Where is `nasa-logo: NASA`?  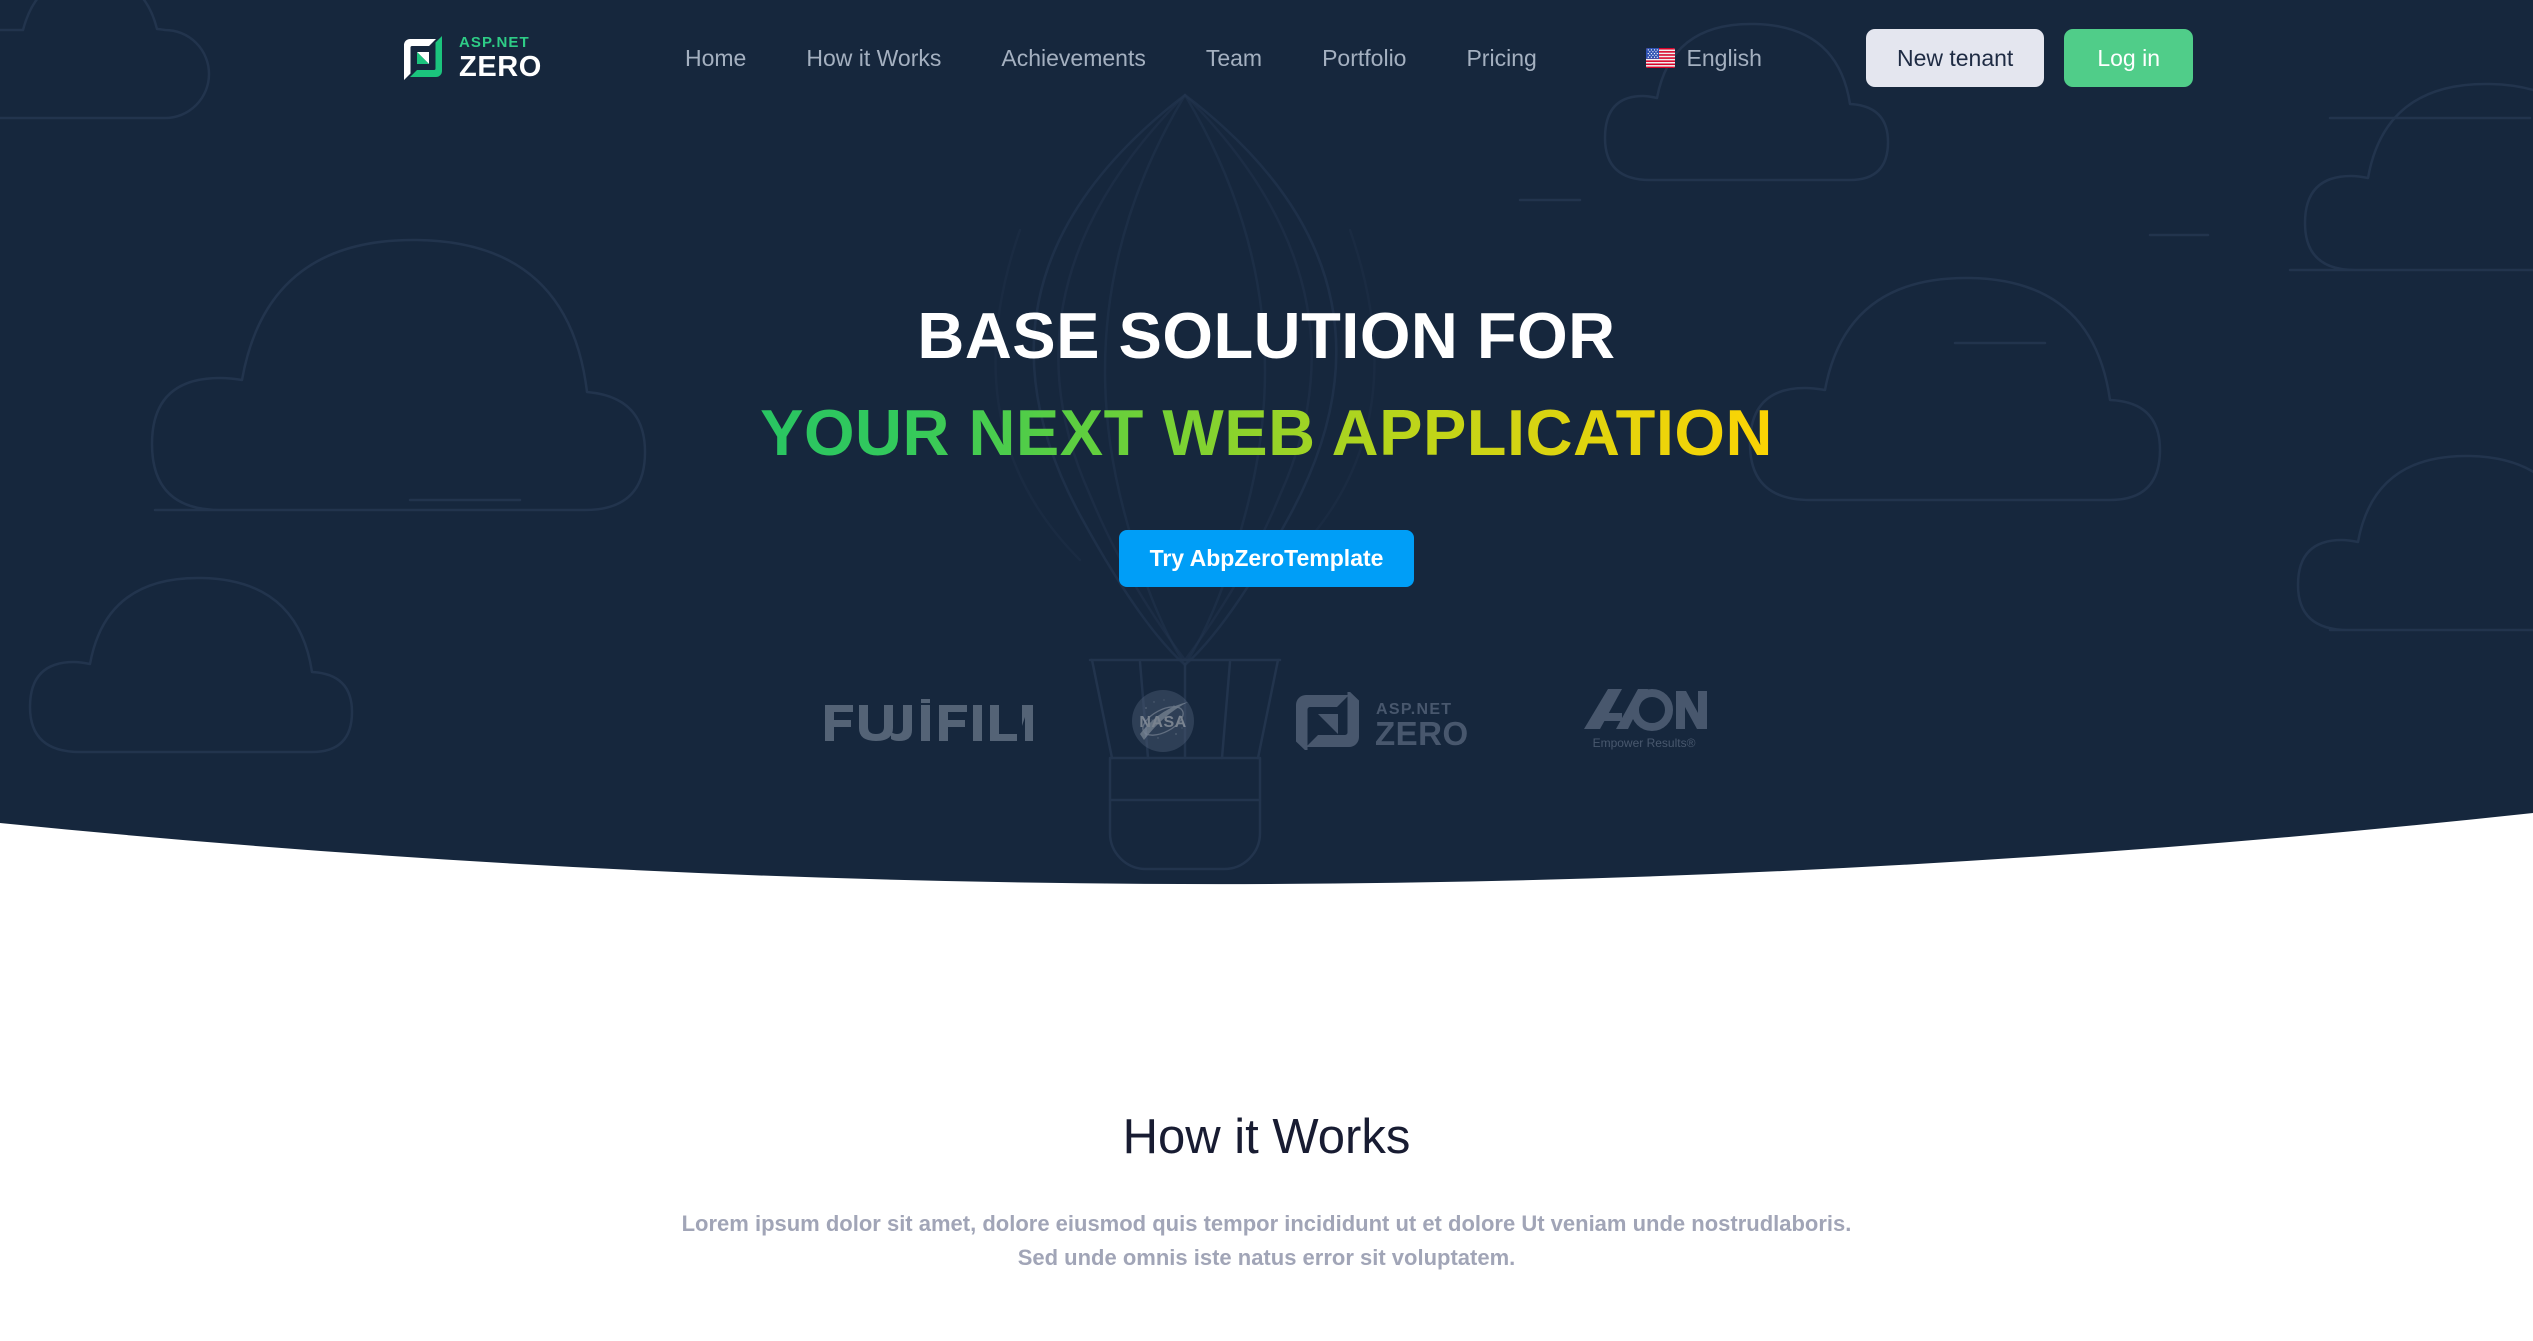 nasa-logo: NASA is located at coordinates (1163, 720).